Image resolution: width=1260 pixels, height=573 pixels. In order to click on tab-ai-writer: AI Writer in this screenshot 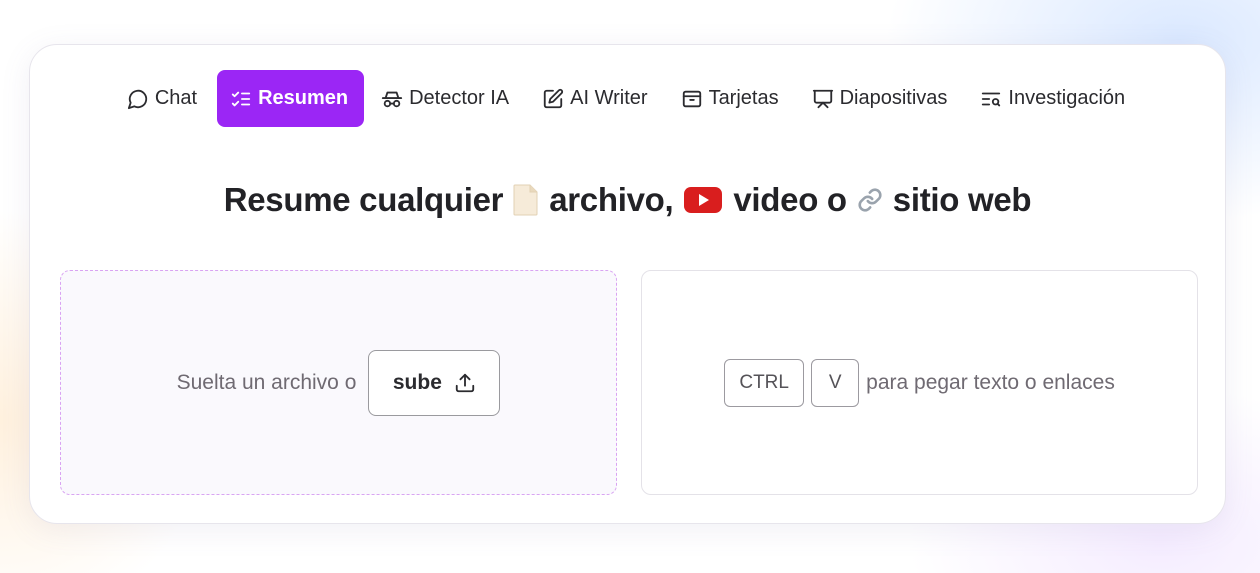, I will do `click(596, 98)`.